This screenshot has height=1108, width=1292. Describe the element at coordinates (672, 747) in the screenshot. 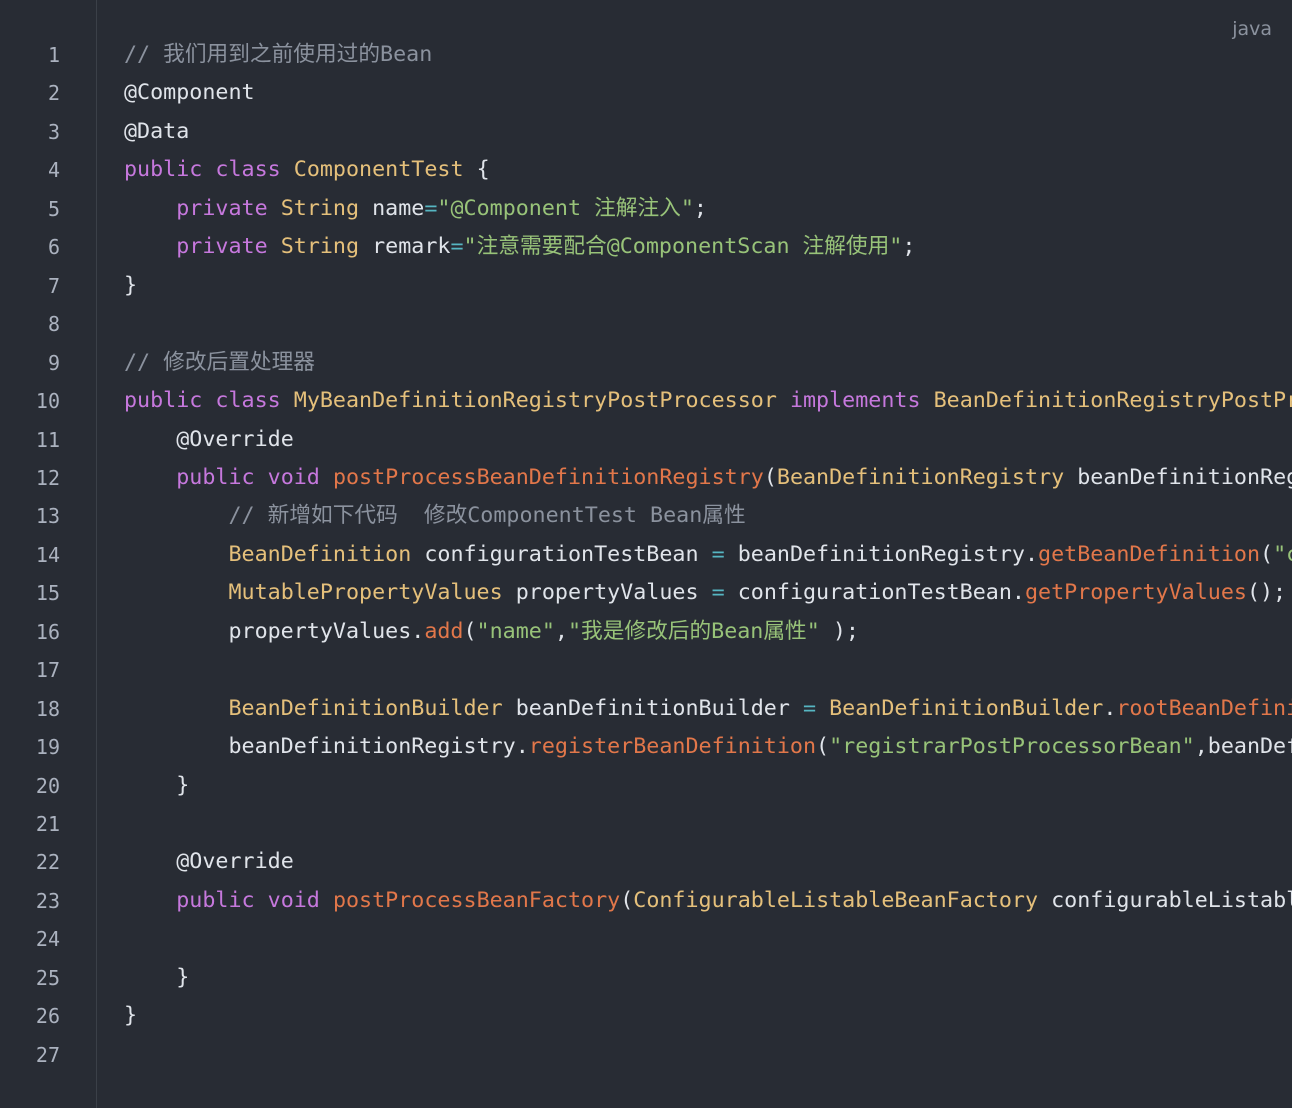

I see `code-token-func: registerBeanDefinition` at that location.